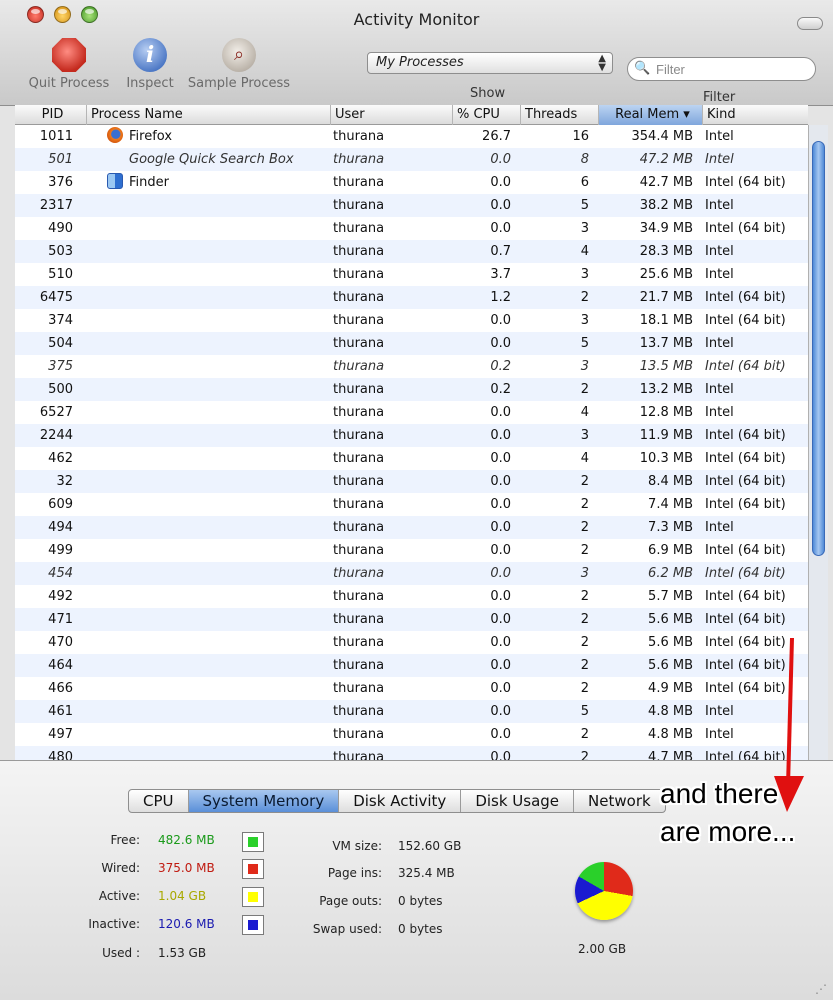 This screenshot has height=1000, width=833. I want to click on filter-field: 🔍, so click(721, 69).